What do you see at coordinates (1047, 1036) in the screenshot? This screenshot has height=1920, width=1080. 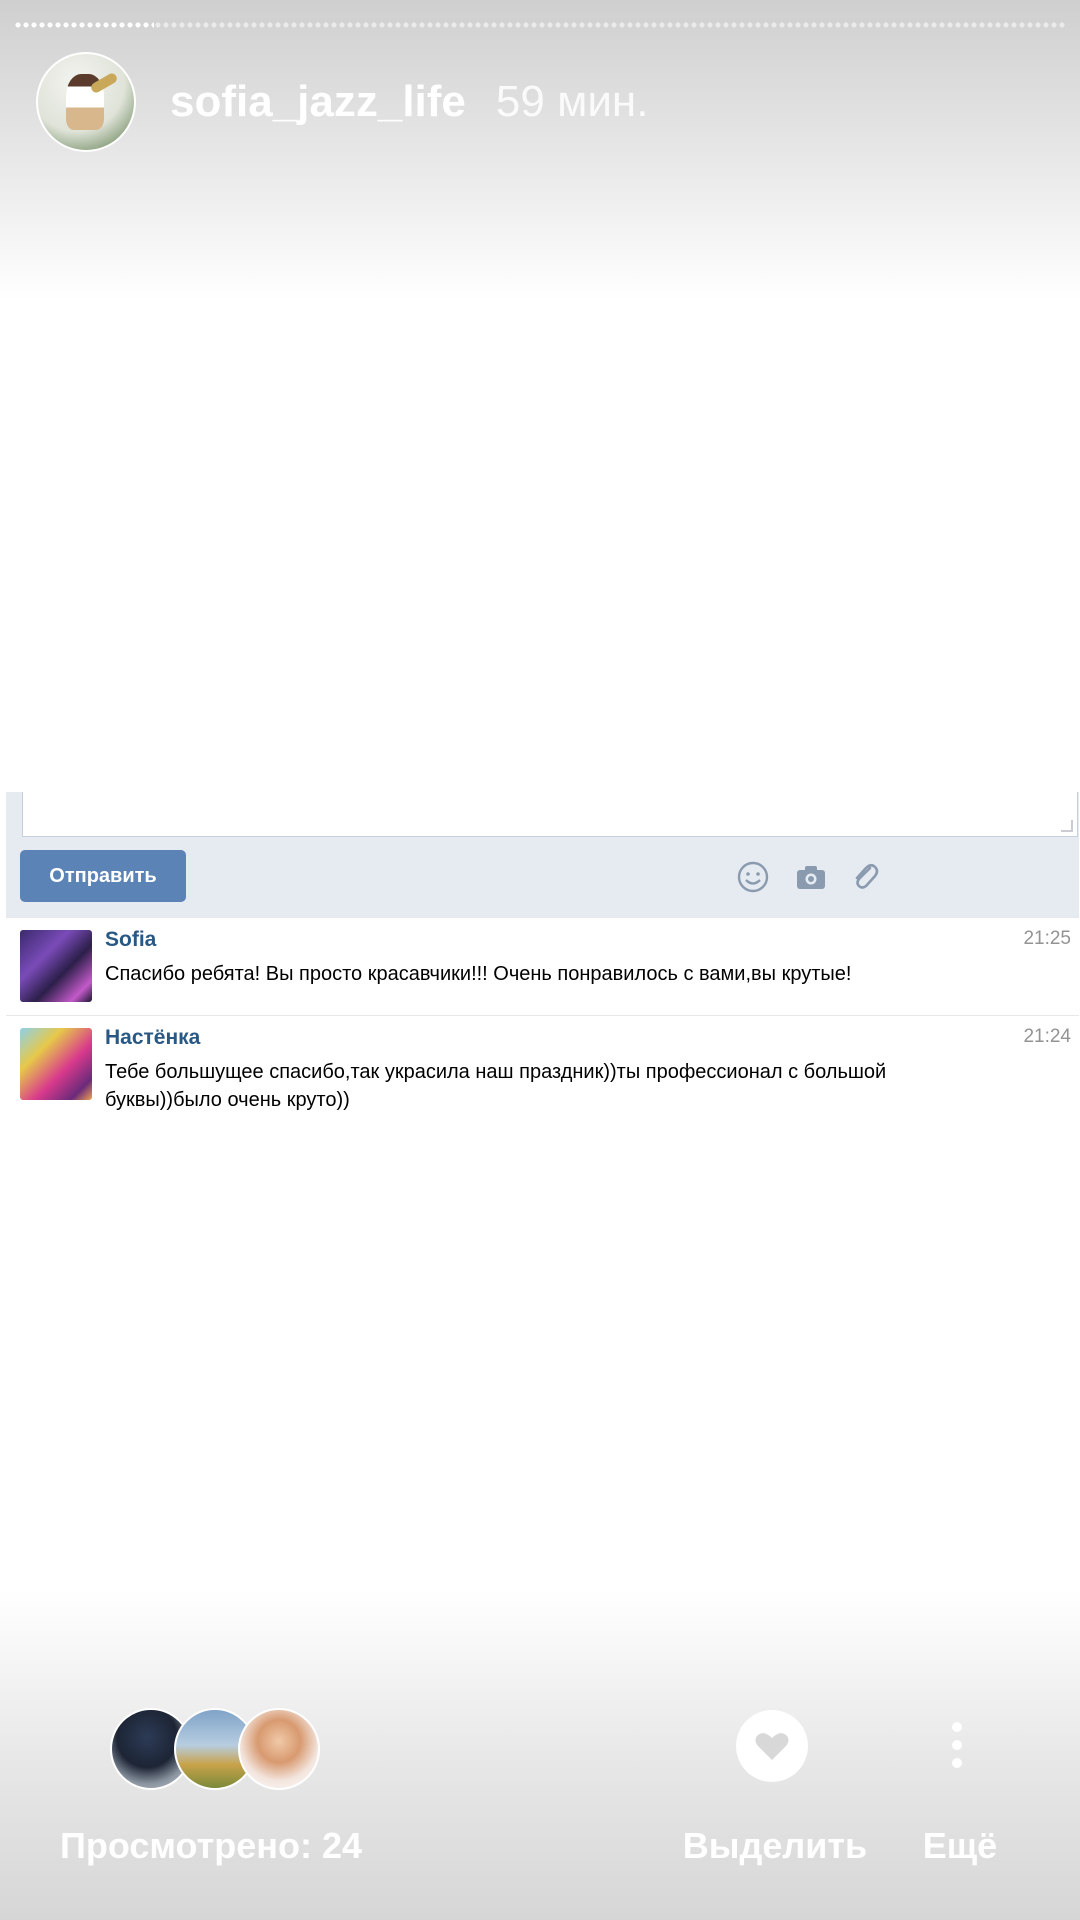 I see `message-time: 21:24` at bounding box center [1047, 1036].